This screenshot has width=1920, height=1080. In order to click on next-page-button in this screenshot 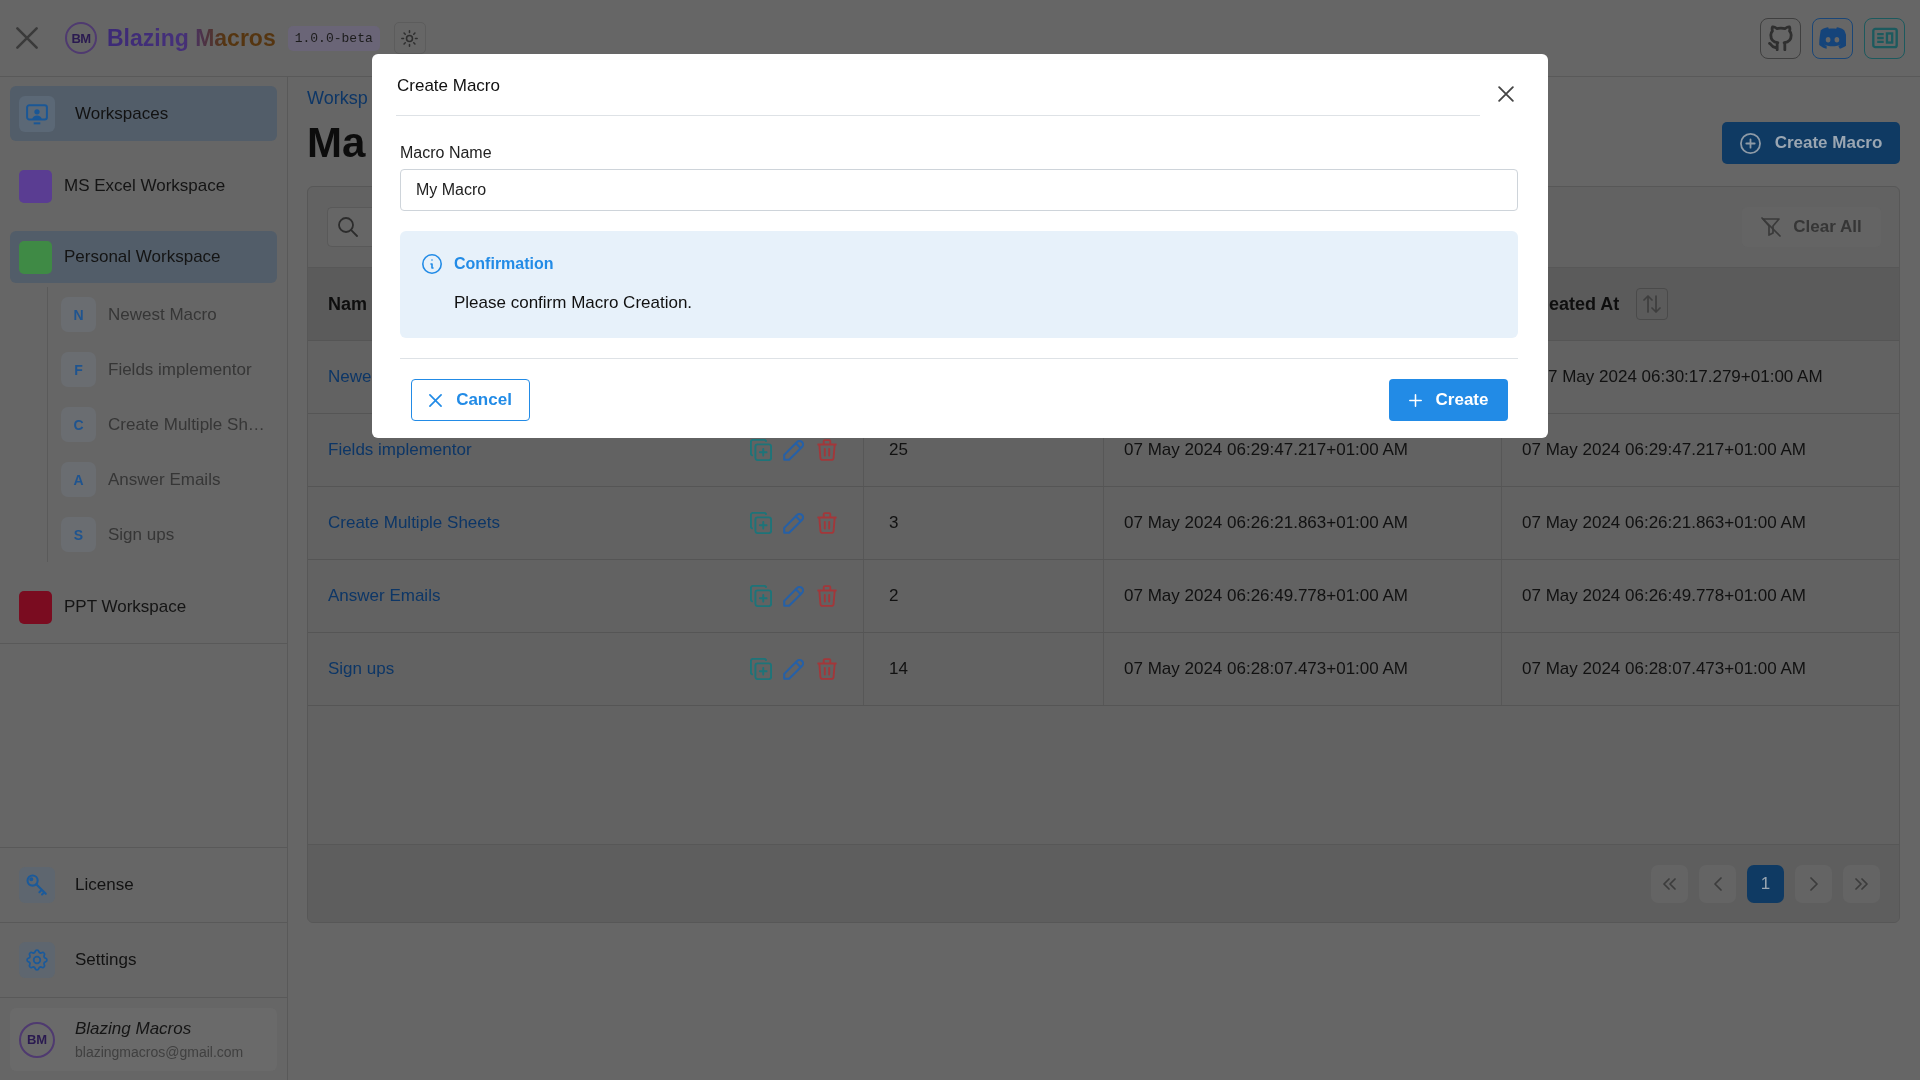, I will do `click(1813, 883)`.